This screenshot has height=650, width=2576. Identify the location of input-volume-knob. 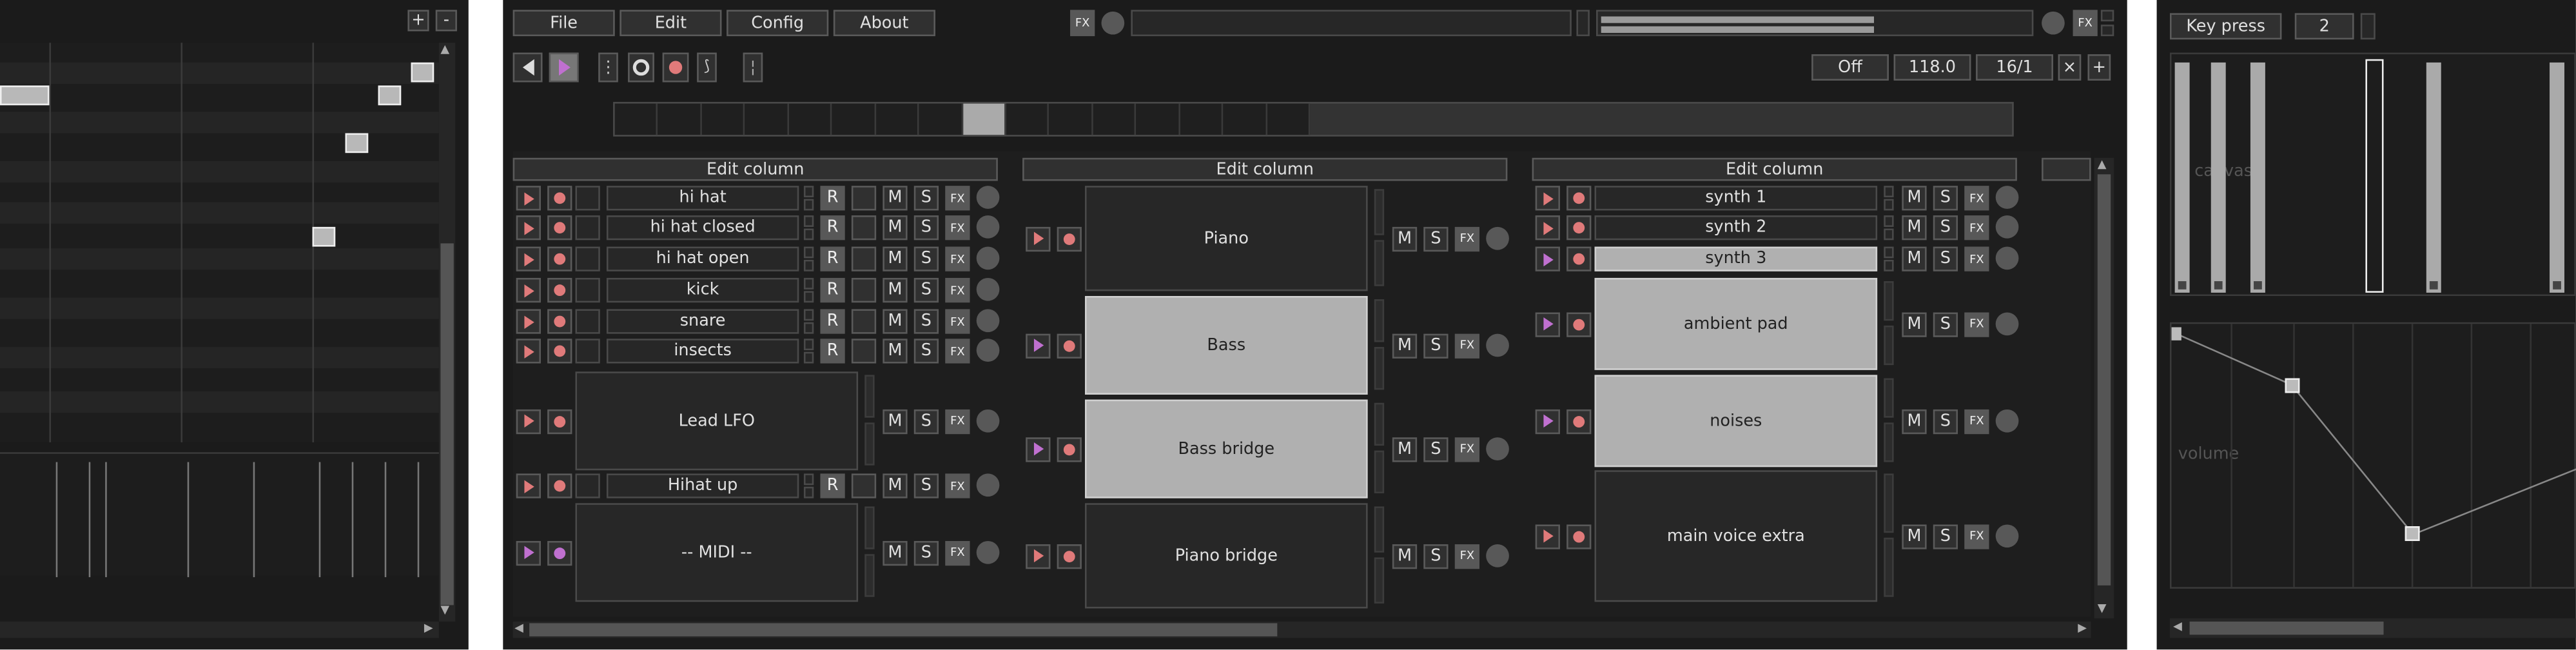
(1113, 23).